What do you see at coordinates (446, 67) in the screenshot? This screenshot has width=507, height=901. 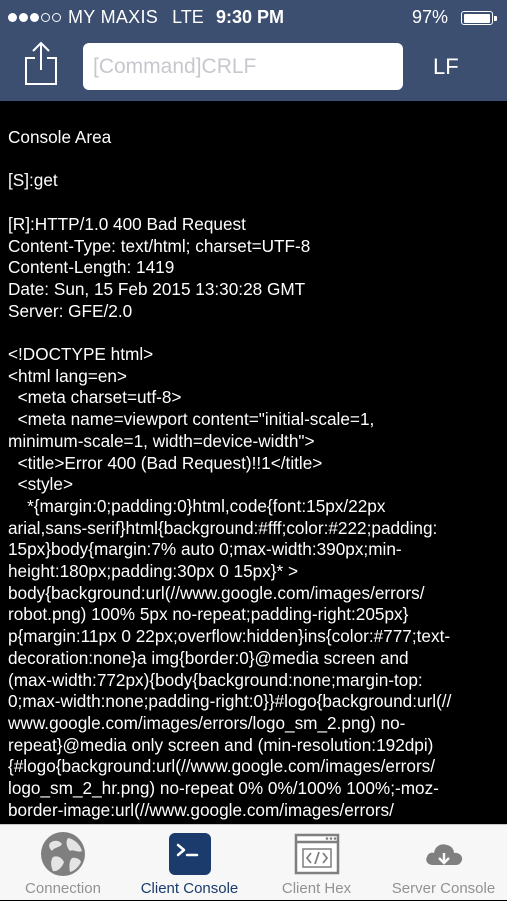 I see `line-ending-button: LF` at bounding box center [446, 67].